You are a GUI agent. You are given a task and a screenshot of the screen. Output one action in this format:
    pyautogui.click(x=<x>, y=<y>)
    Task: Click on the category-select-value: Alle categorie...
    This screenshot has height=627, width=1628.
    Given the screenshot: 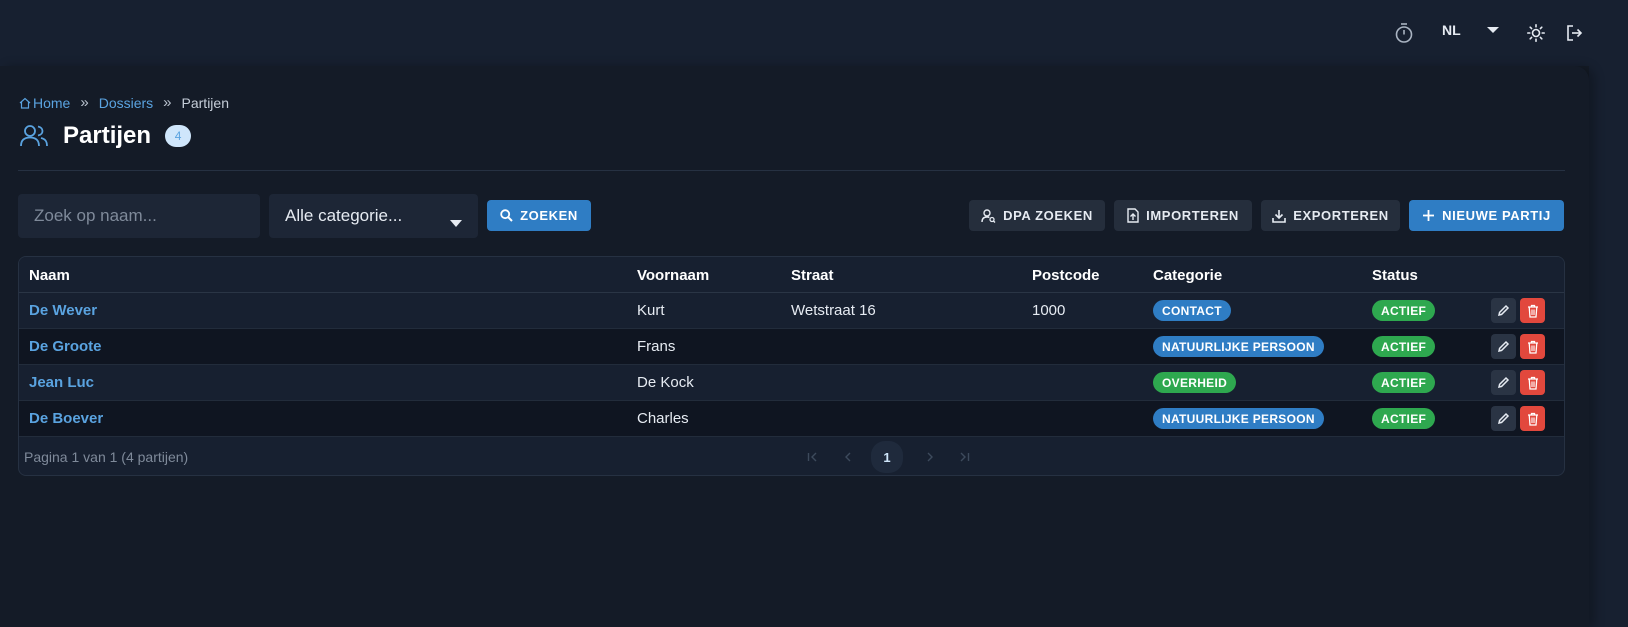 What is the action you would take?
    pyautogui.click(x=344, y=215)
    